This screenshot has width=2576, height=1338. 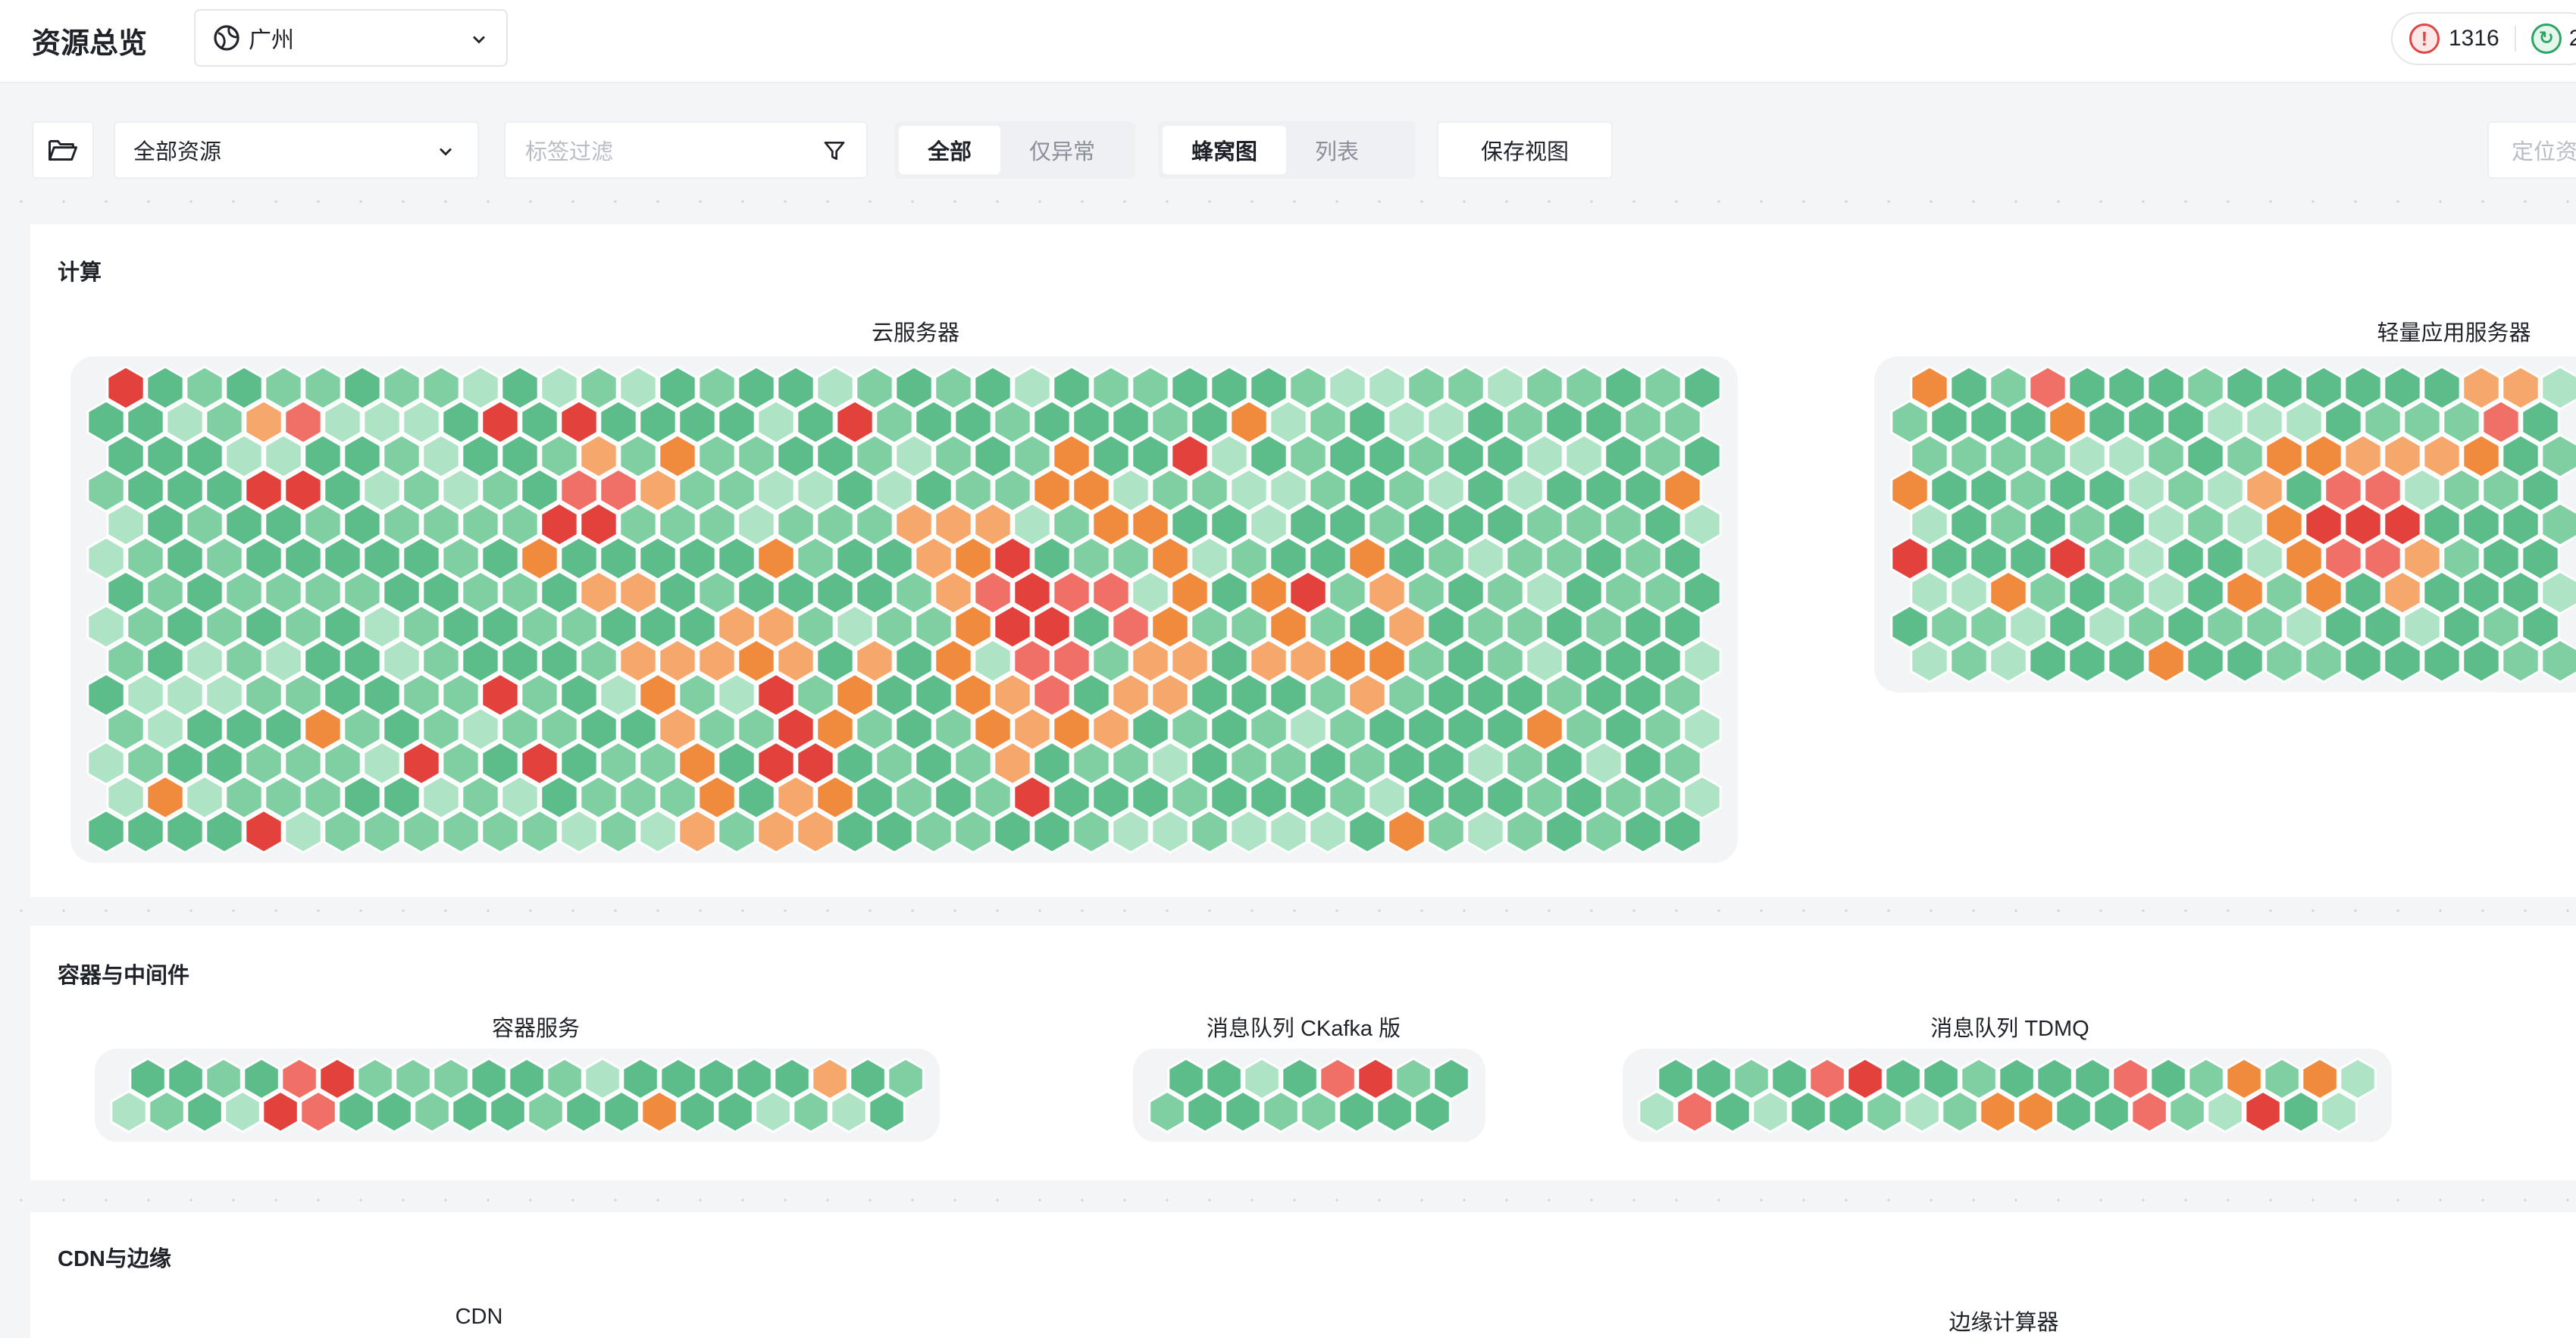 I want to click on ckafka-resource-hex, so click(x=1432, y=1111).